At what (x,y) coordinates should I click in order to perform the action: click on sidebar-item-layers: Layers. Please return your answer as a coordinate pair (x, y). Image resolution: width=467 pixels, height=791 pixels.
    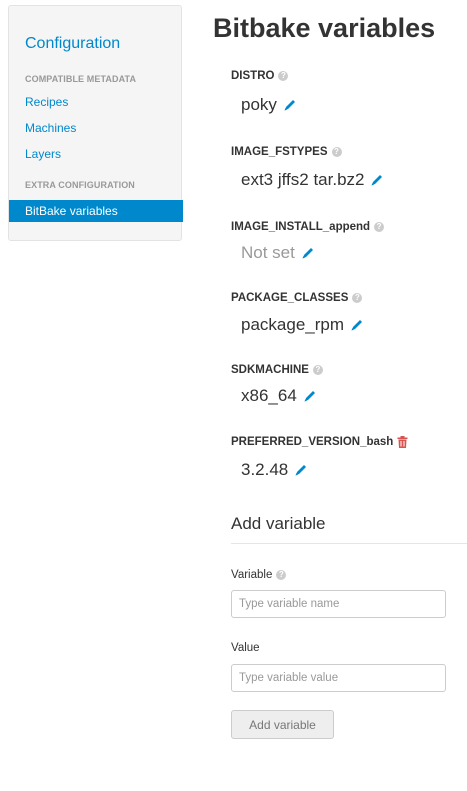
    Looking at the image, I should click on (43, 154).